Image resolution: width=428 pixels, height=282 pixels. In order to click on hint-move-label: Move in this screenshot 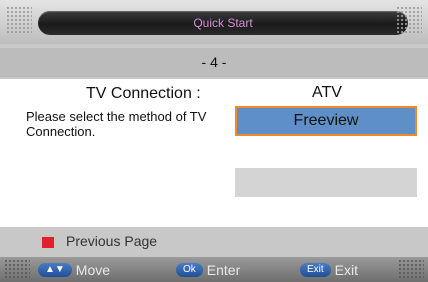, I will do `click(93, 270)`.